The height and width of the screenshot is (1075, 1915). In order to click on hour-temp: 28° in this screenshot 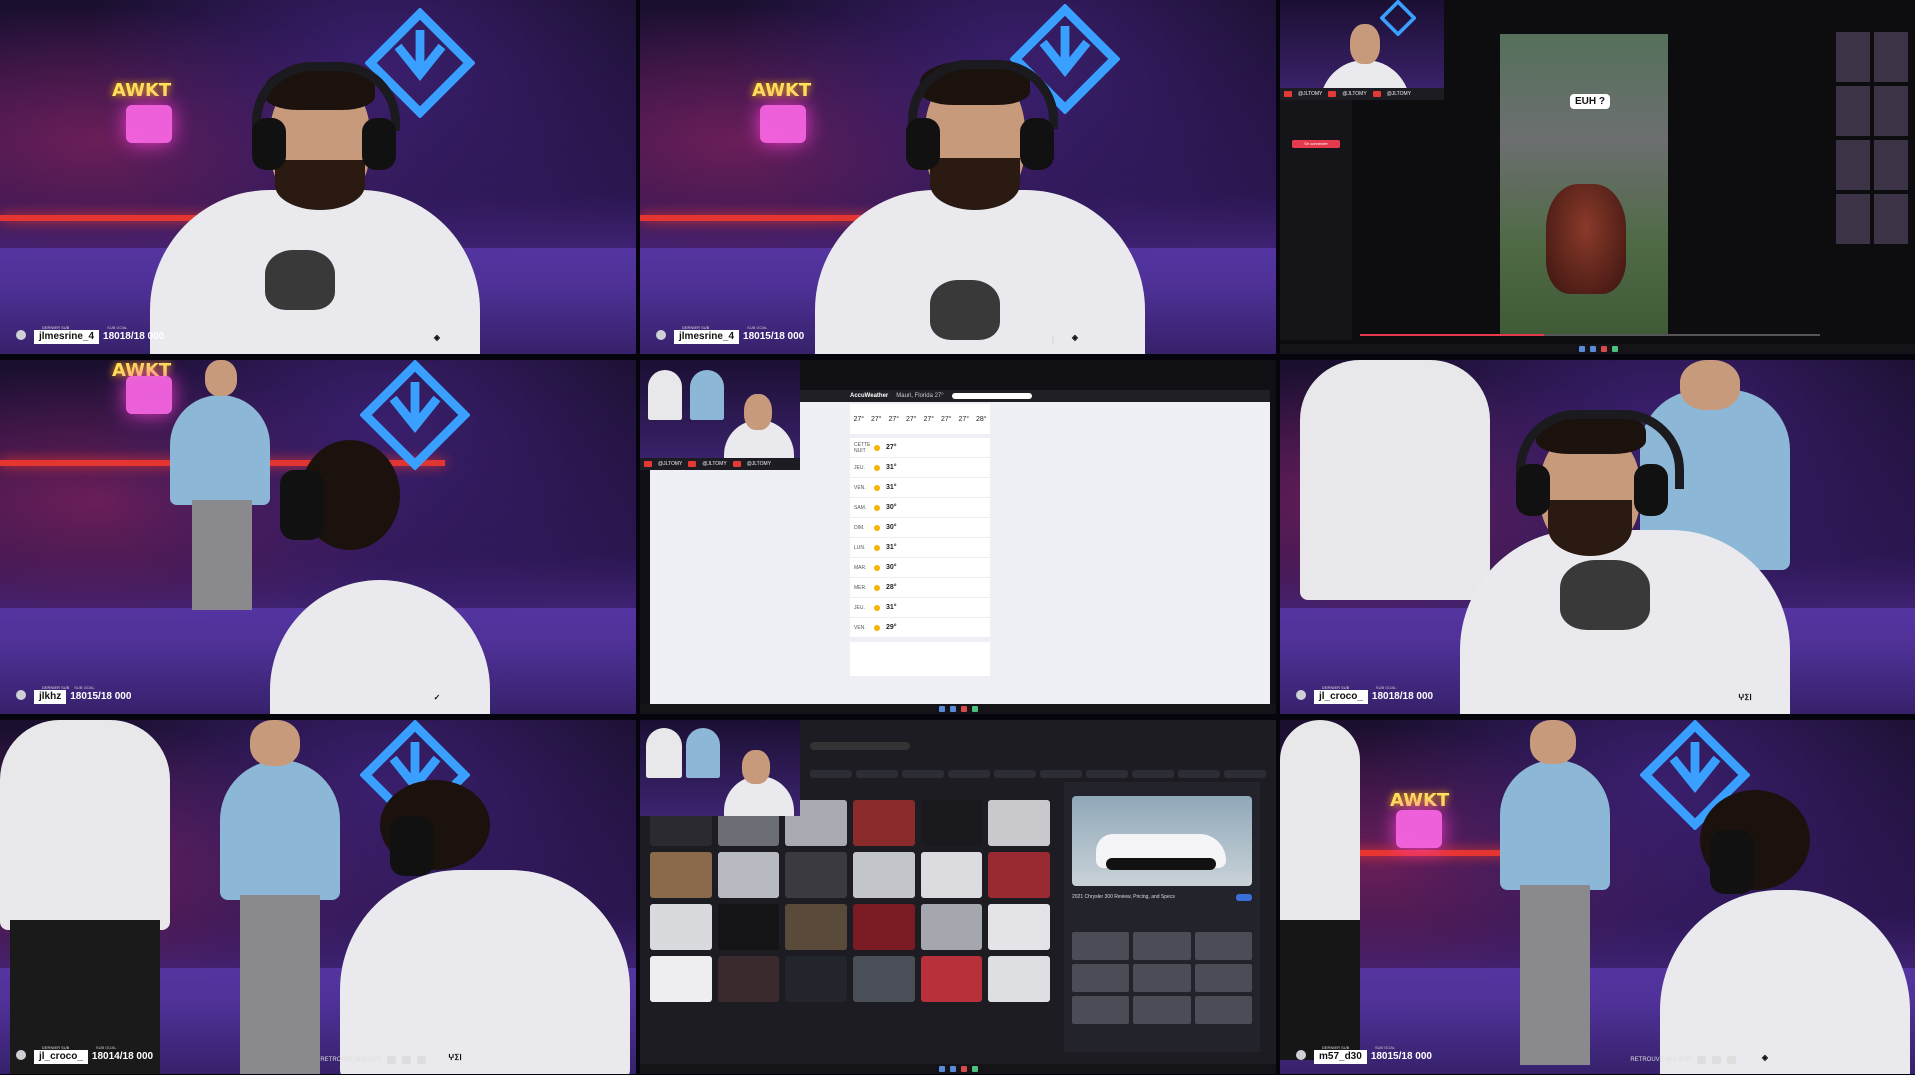, I will do `click(981, 419)`.